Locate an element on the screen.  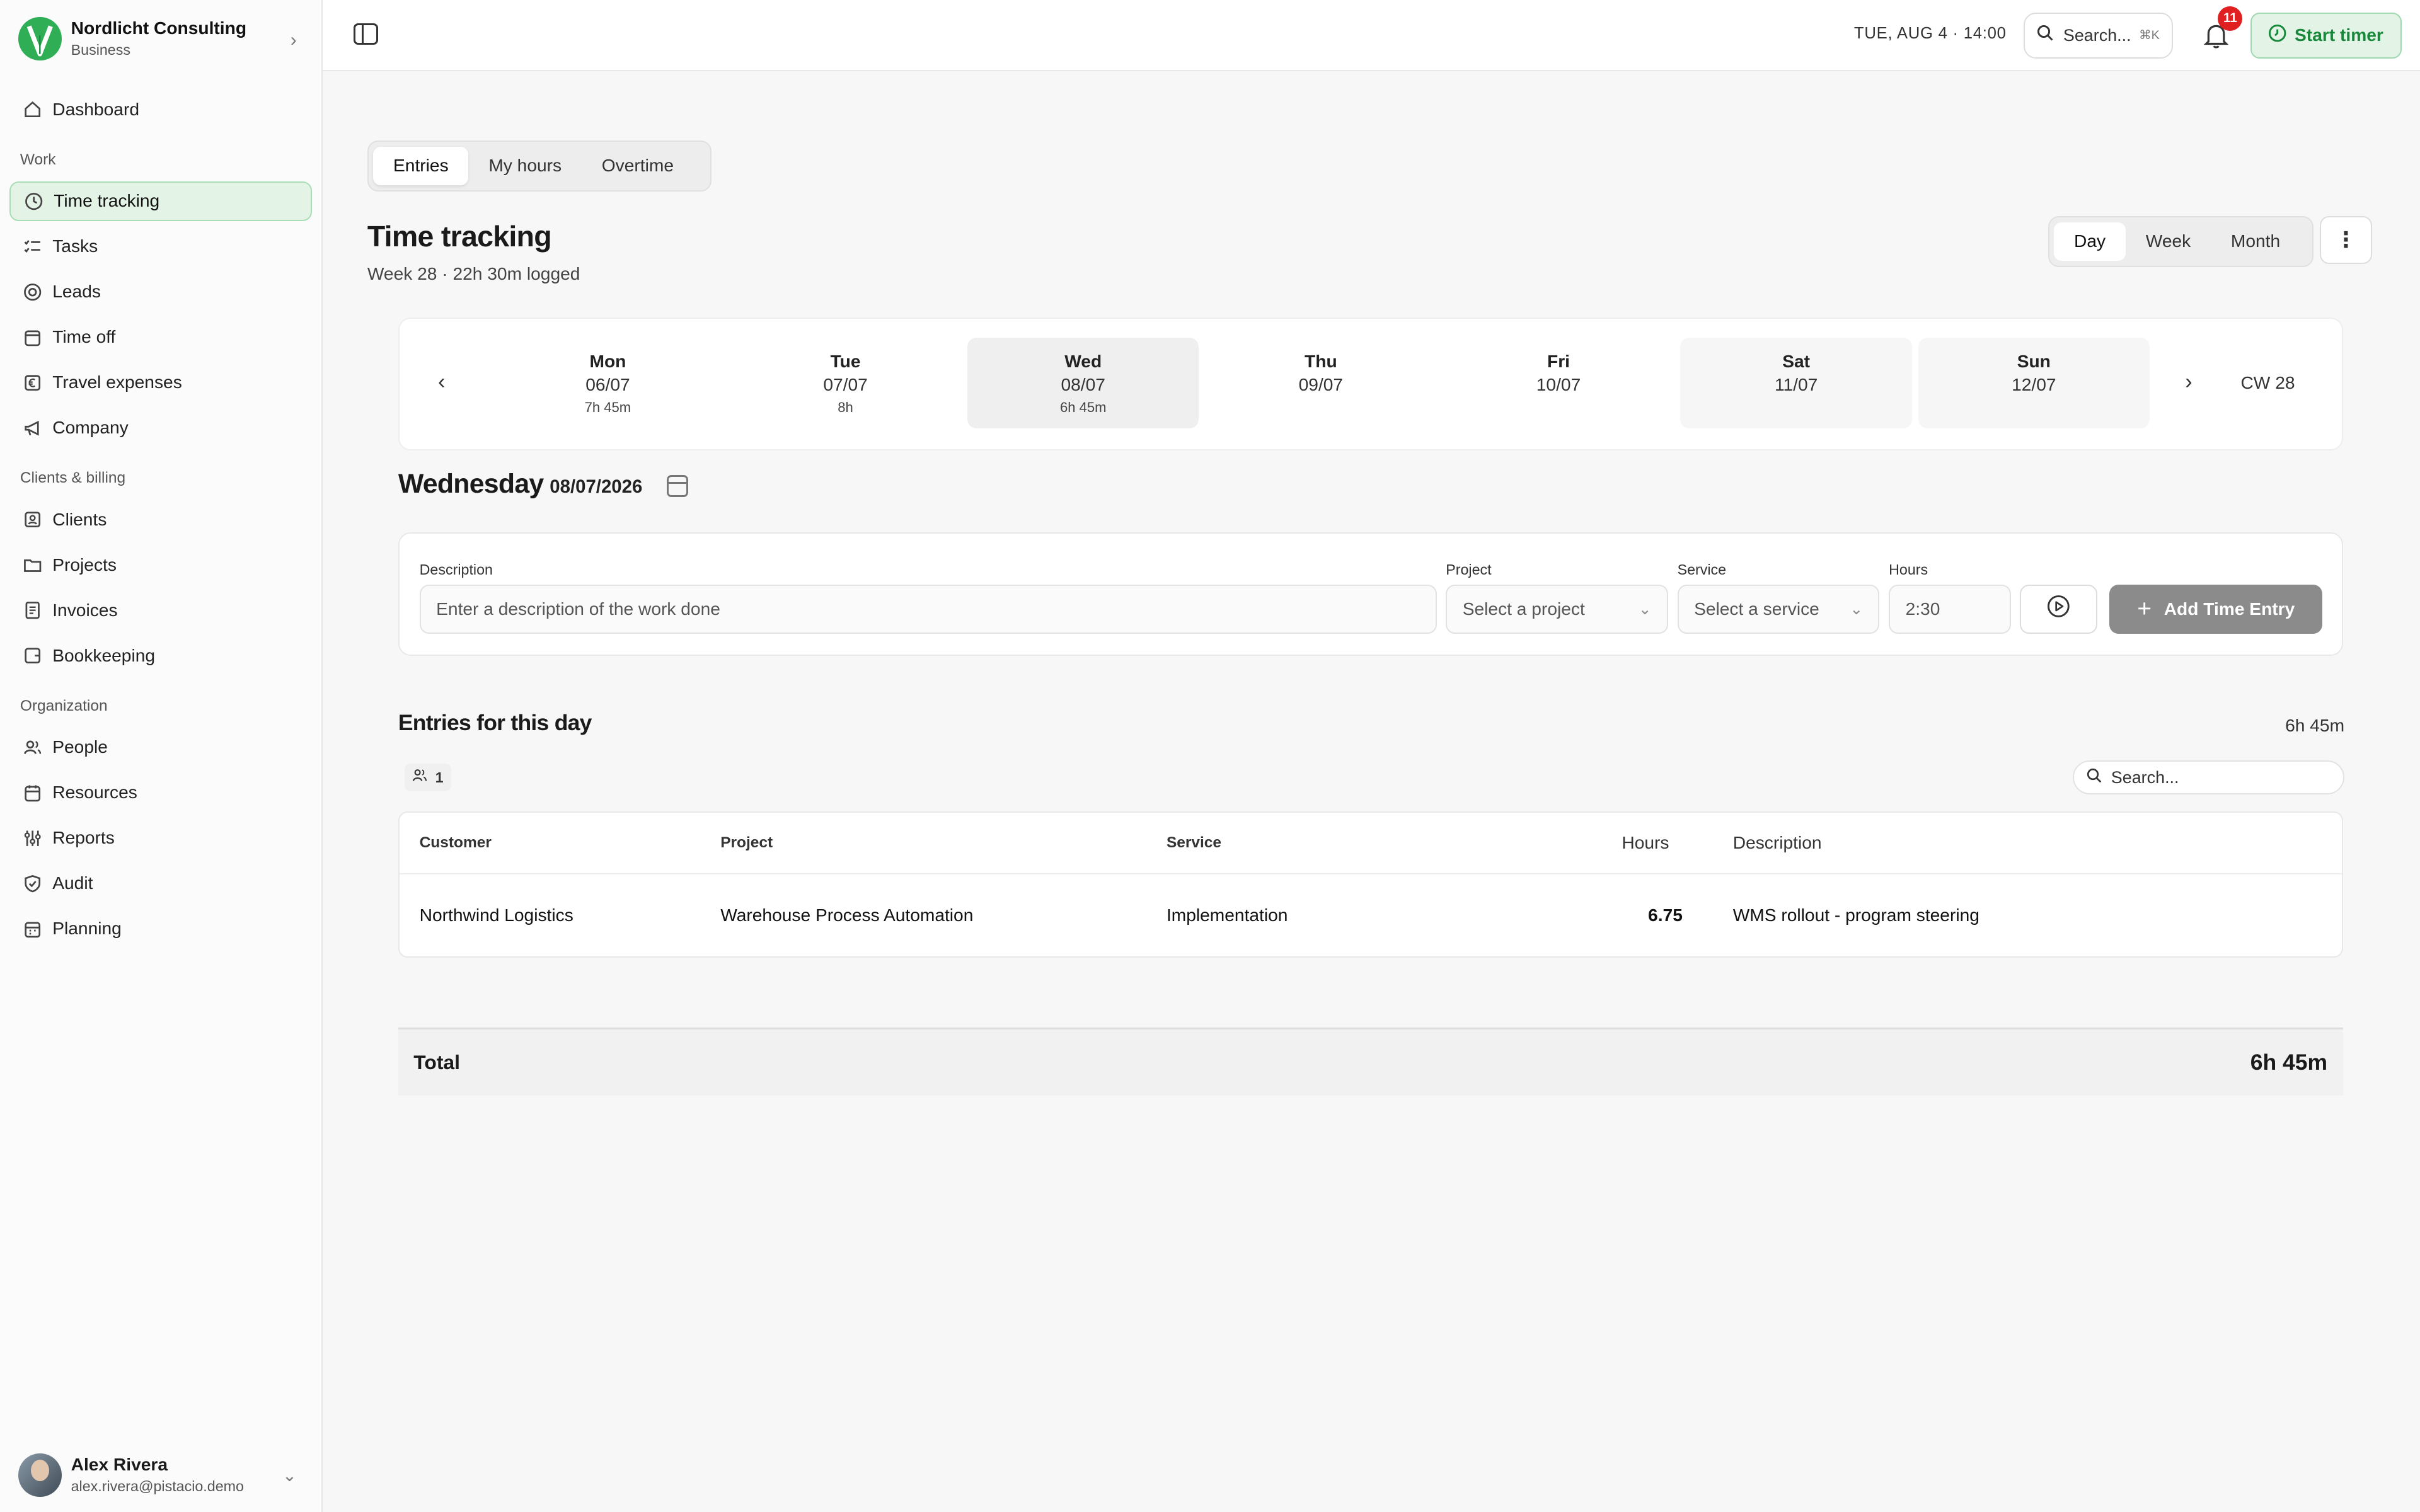
sidebar-item-reports: Reports is located at coordinates (161, 838).